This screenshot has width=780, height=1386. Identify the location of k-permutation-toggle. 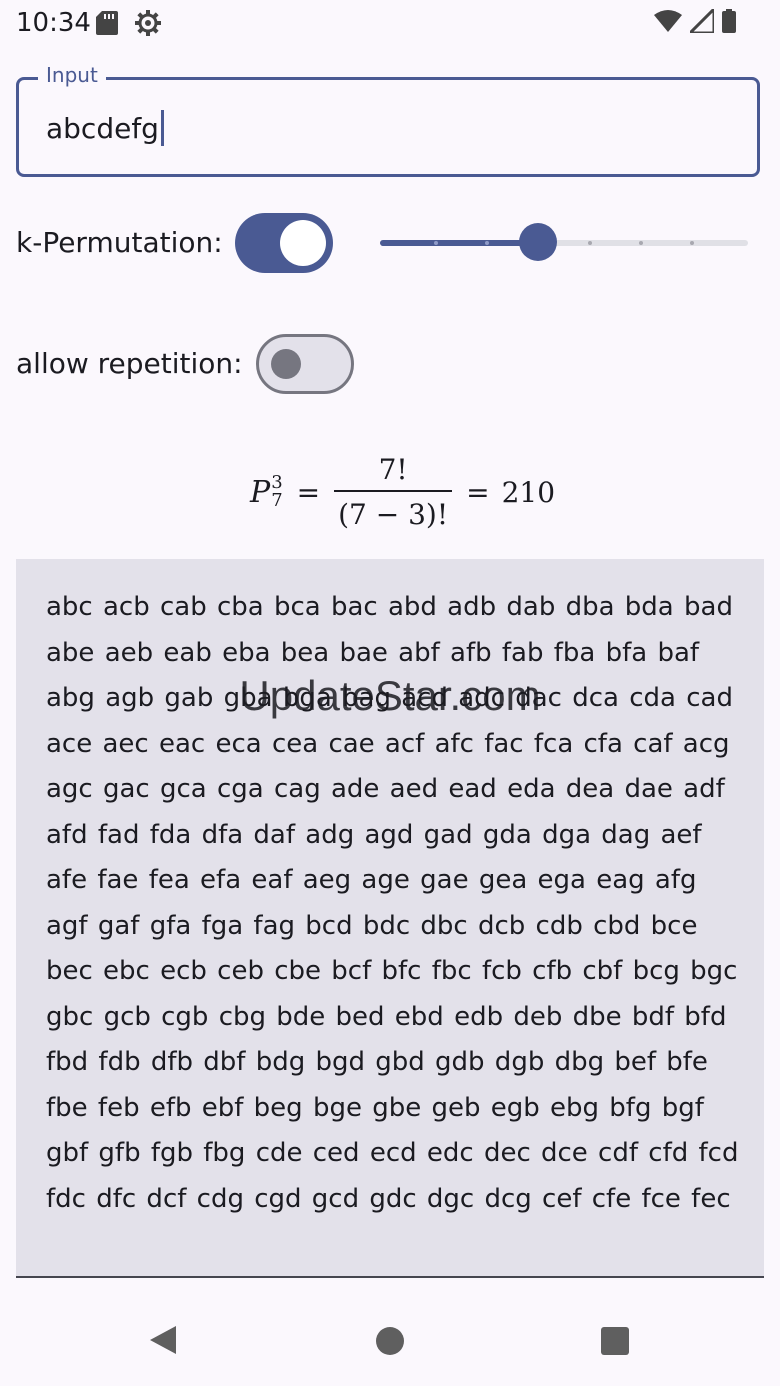
(284, 243).